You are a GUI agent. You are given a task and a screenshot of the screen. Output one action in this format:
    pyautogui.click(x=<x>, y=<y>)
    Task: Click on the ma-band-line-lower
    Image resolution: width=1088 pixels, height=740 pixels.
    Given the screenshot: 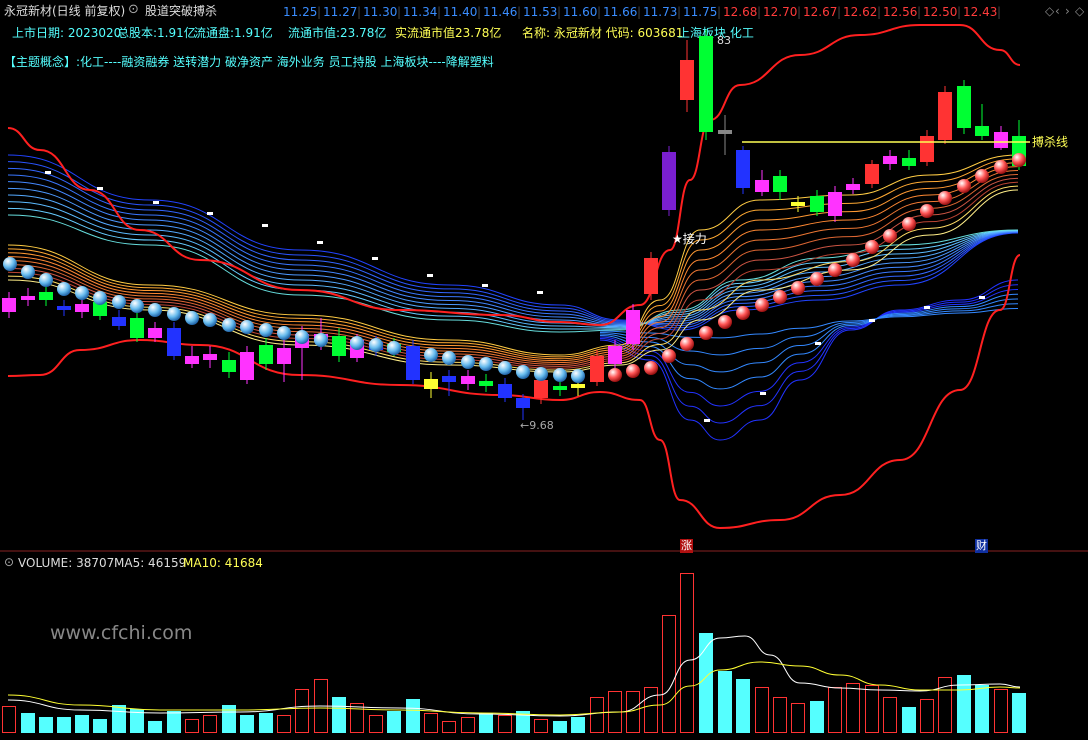 What is the action you would take?
    pyautogui.click(x=809, y=329)
    